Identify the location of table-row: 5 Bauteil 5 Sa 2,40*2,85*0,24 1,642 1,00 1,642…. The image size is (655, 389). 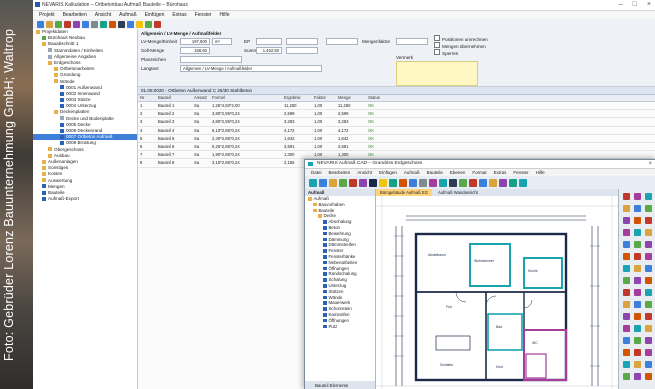
(396, 139).